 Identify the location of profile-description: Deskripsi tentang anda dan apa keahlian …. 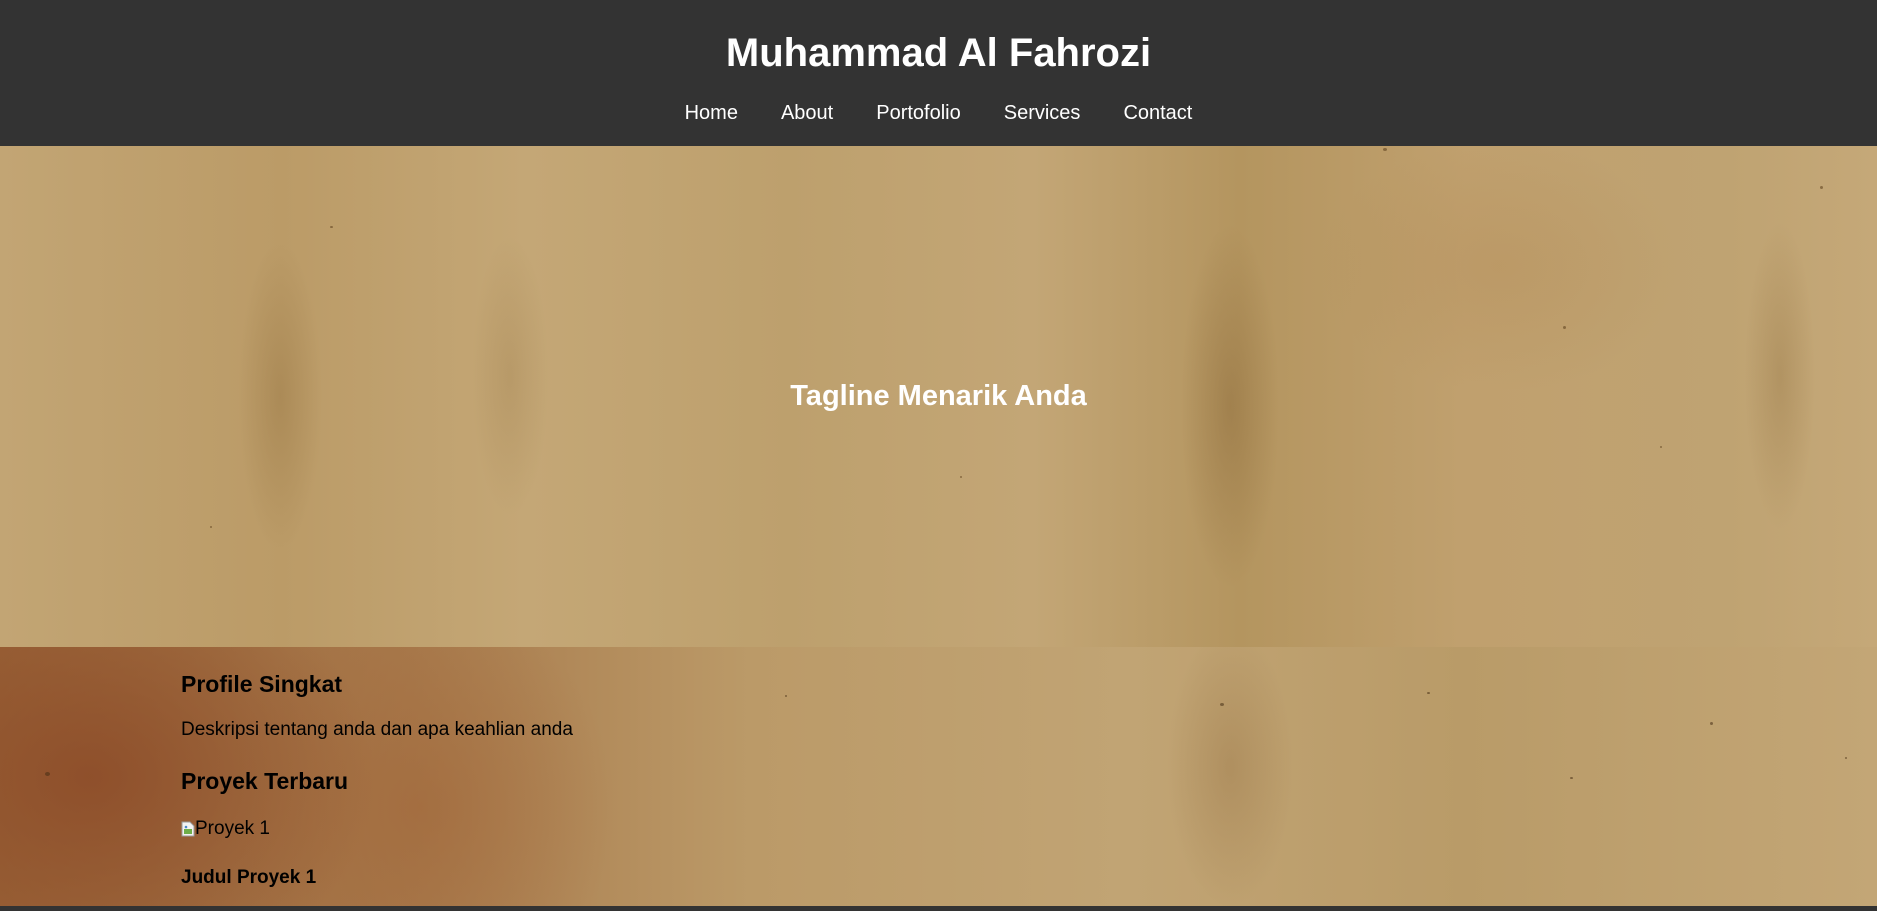
(377, 729).